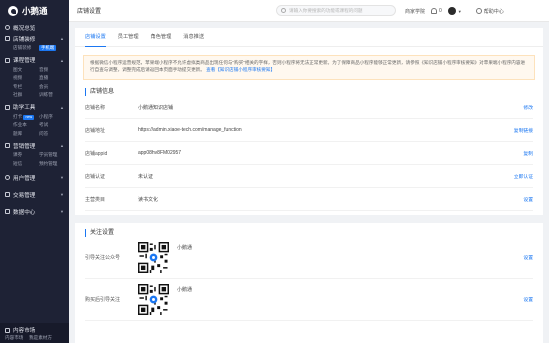 The image size is (549, 343). Describe the element at coordinates (528, 299) in the screenshot. I see `post-purchase-follow-settings-button: 设置` at that location.